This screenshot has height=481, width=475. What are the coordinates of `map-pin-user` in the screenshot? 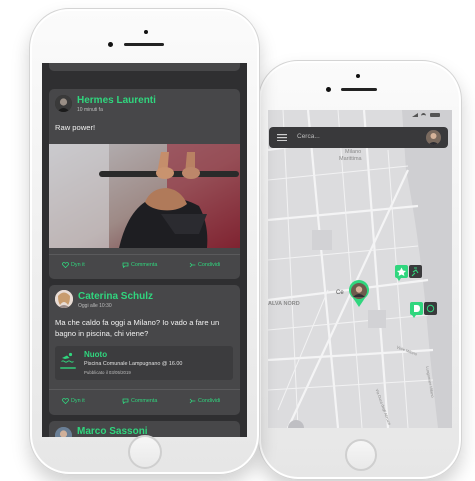 It's located at (359, 294).